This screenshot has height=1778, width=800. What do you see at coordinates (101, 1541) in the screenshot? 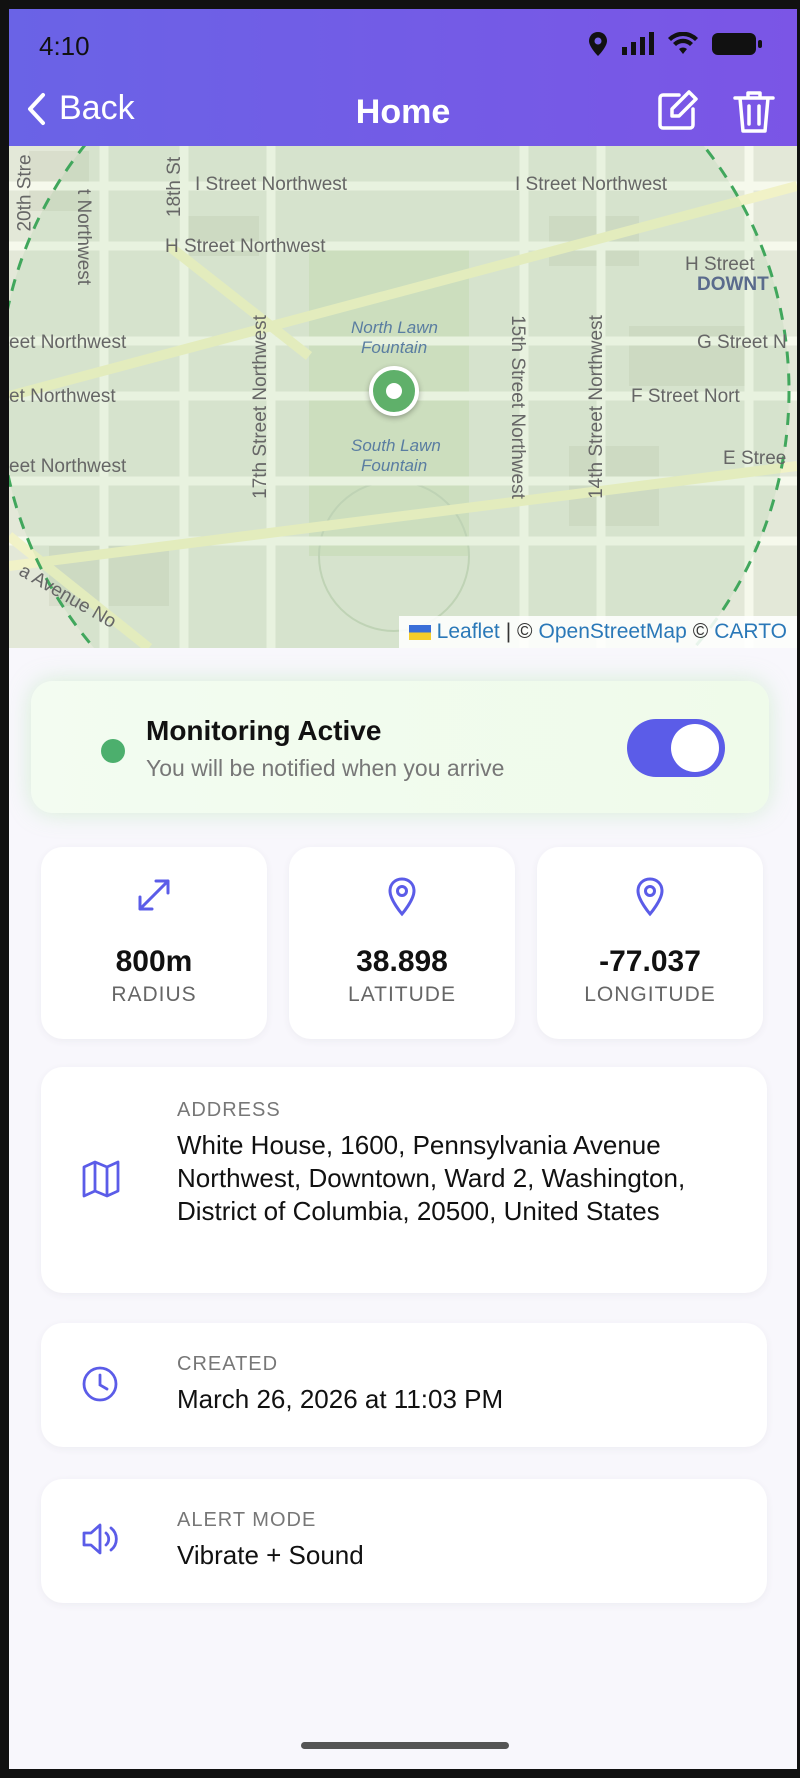
I see `speaker-icon` at bounding box center [101, 1541].